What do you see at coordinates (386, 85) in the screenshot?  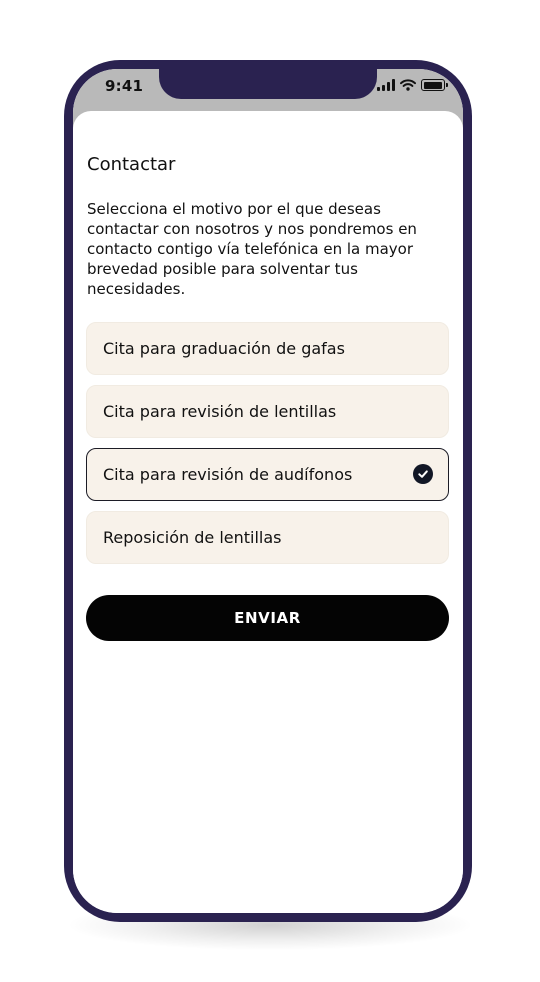 I see `signal-icon` at bounding box center [386, 85].